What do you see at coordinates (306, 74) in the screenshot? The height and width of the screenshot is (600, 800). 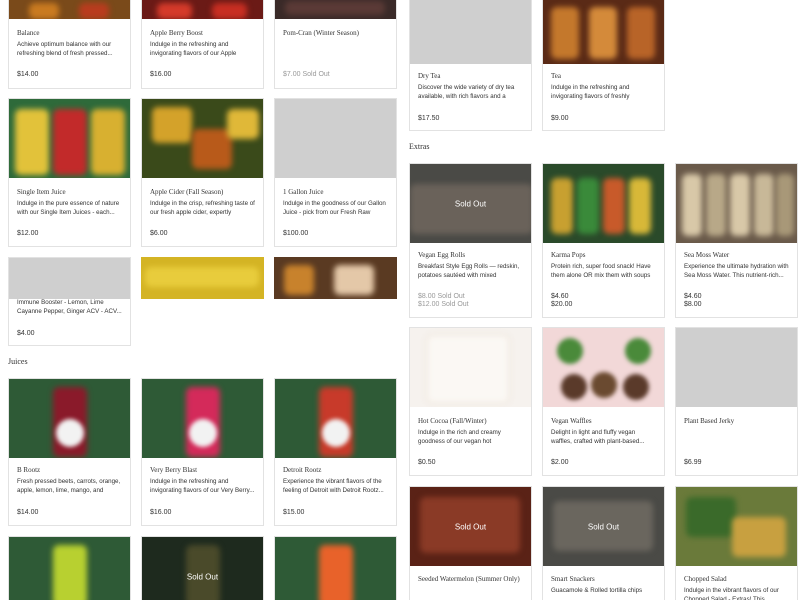 I see `product-price: $7.00 Sold Out` at bounding box center [306, 74].